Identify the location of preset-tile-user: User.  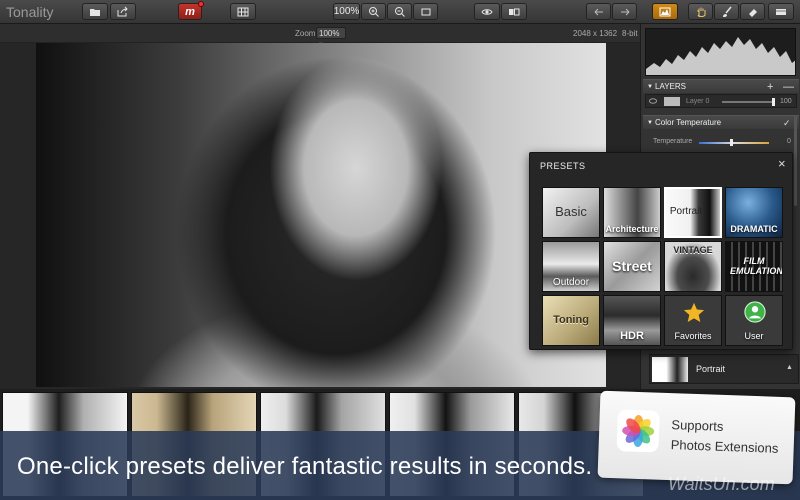
(754, 320).